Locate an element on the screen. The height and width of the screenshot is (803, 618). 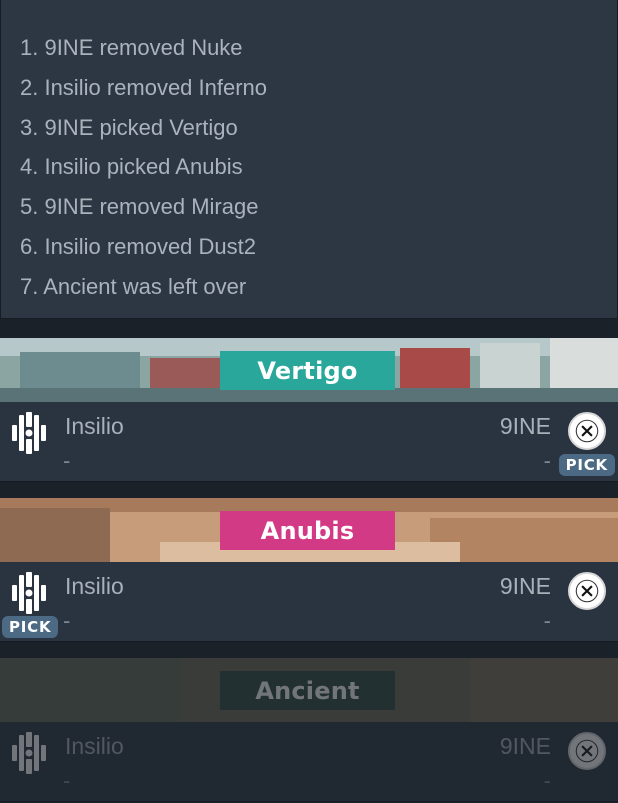
map-name: Vertigo is located at coordinates (307, 370).